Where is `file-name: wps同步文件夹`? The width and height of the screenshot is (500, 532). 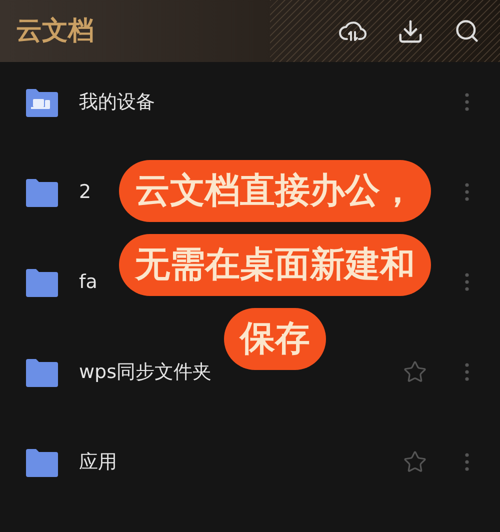 file-name: wps同步文件夹 is located at coordinates (145, 372).